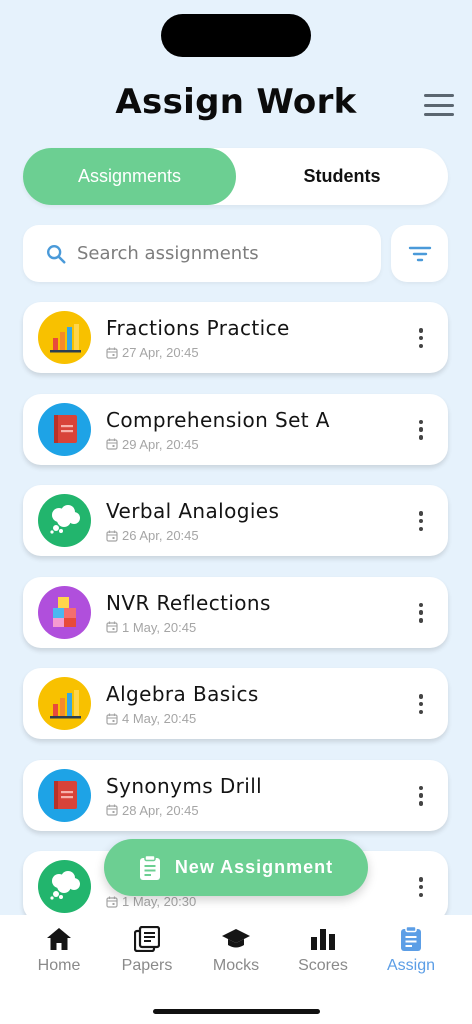 The height and width of the screenshot is (1024, 472). I want to click on tab-label: Home, so click(59, 965).